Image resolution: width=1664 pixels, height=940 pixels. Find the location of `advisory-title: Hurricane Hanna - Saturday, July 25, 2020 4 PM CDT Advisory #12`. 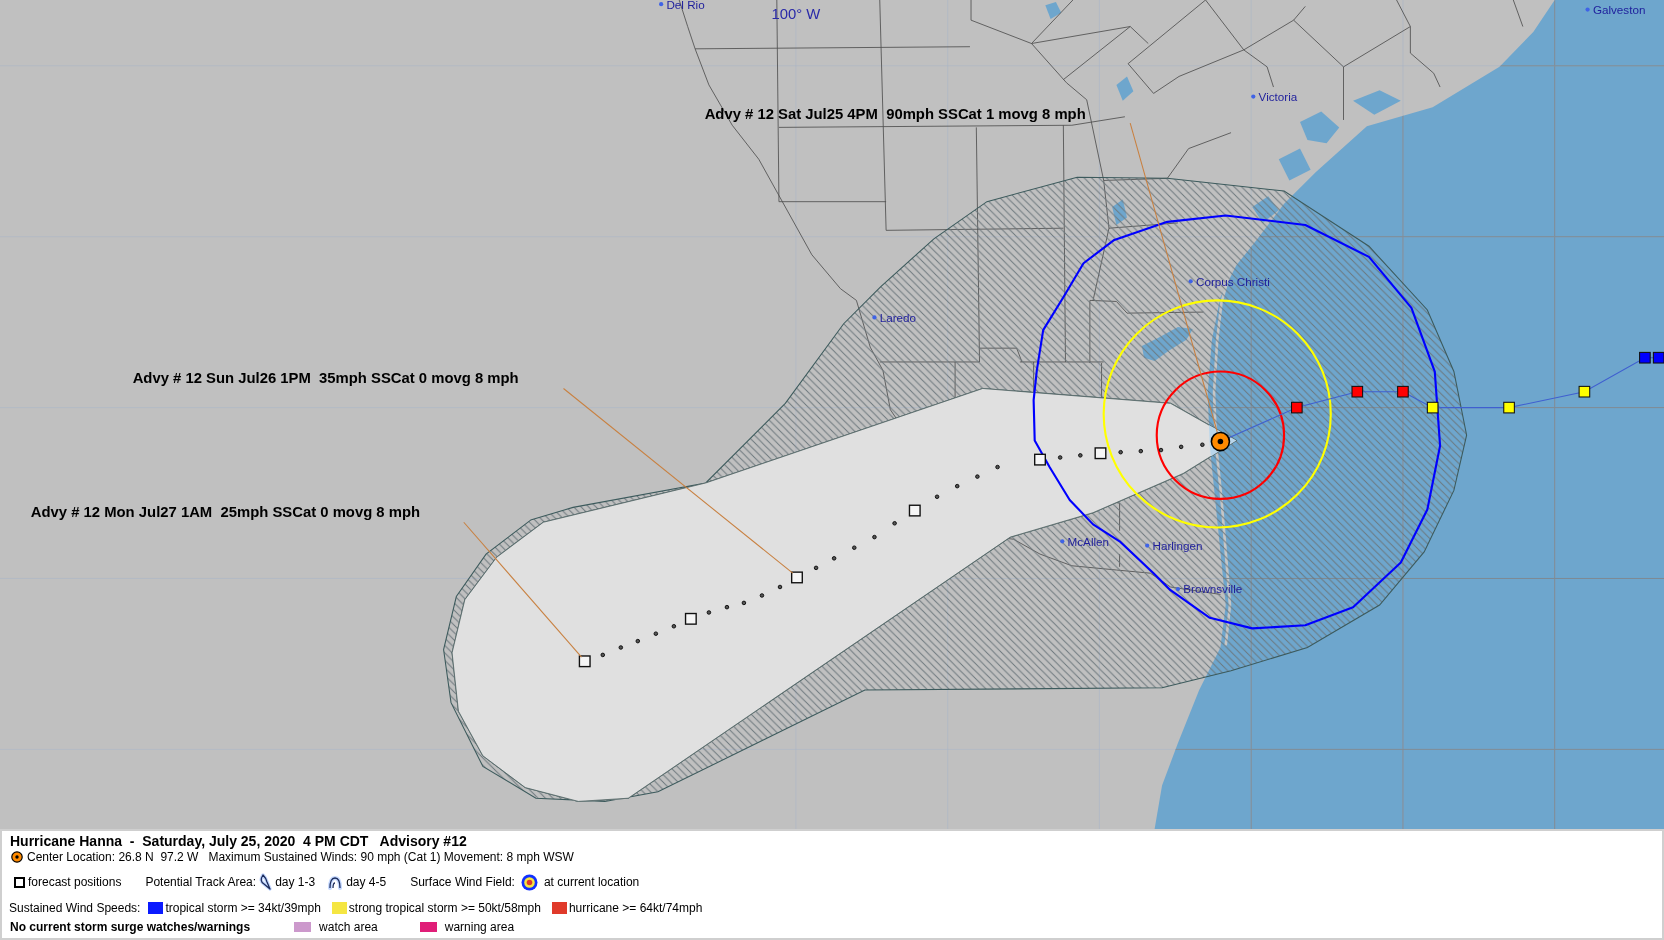

advisory-title: Hurricane Hanna - Saturday, July 25, 2020 4 PM CDT Advisory #12 is located at coordinates (238, 840).